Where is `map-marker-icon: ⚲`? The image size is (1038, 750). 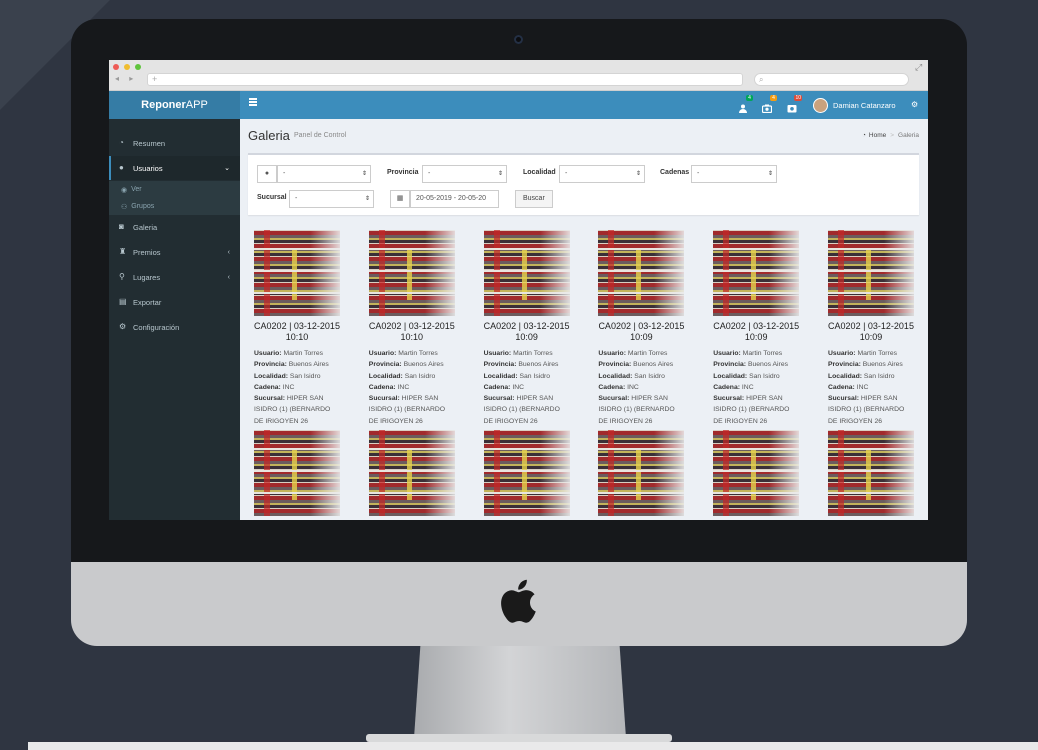
map-marker-icon: ⚲ is located at coordinates (122, 276).